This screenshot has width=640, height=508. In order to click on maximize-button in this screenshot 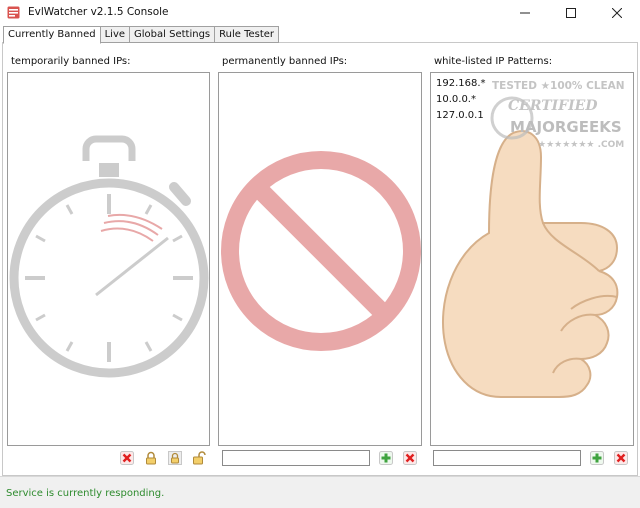, I will do `click(571, 13)`.